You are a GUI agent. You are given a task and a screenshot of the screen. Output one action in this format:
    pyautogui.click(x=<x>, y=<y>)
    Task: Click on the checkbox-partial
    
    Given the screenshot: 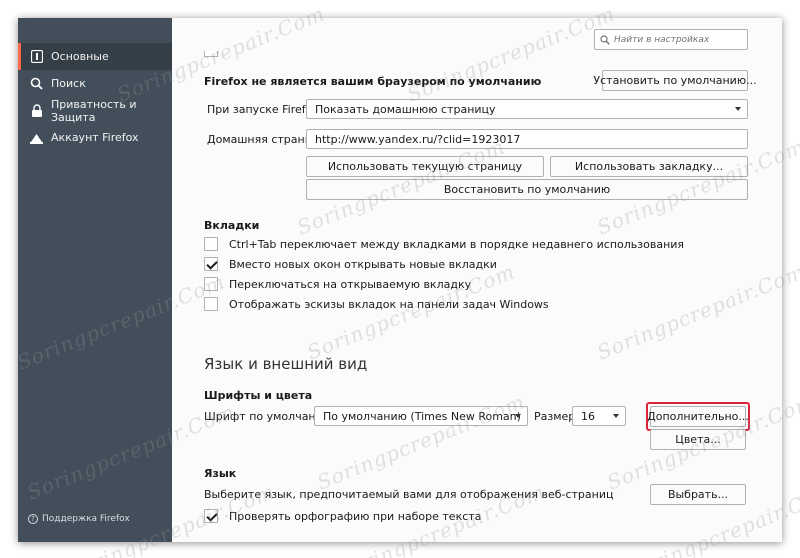 What is the action you would take?
    pyautogui.click(x=211, y=54)
    